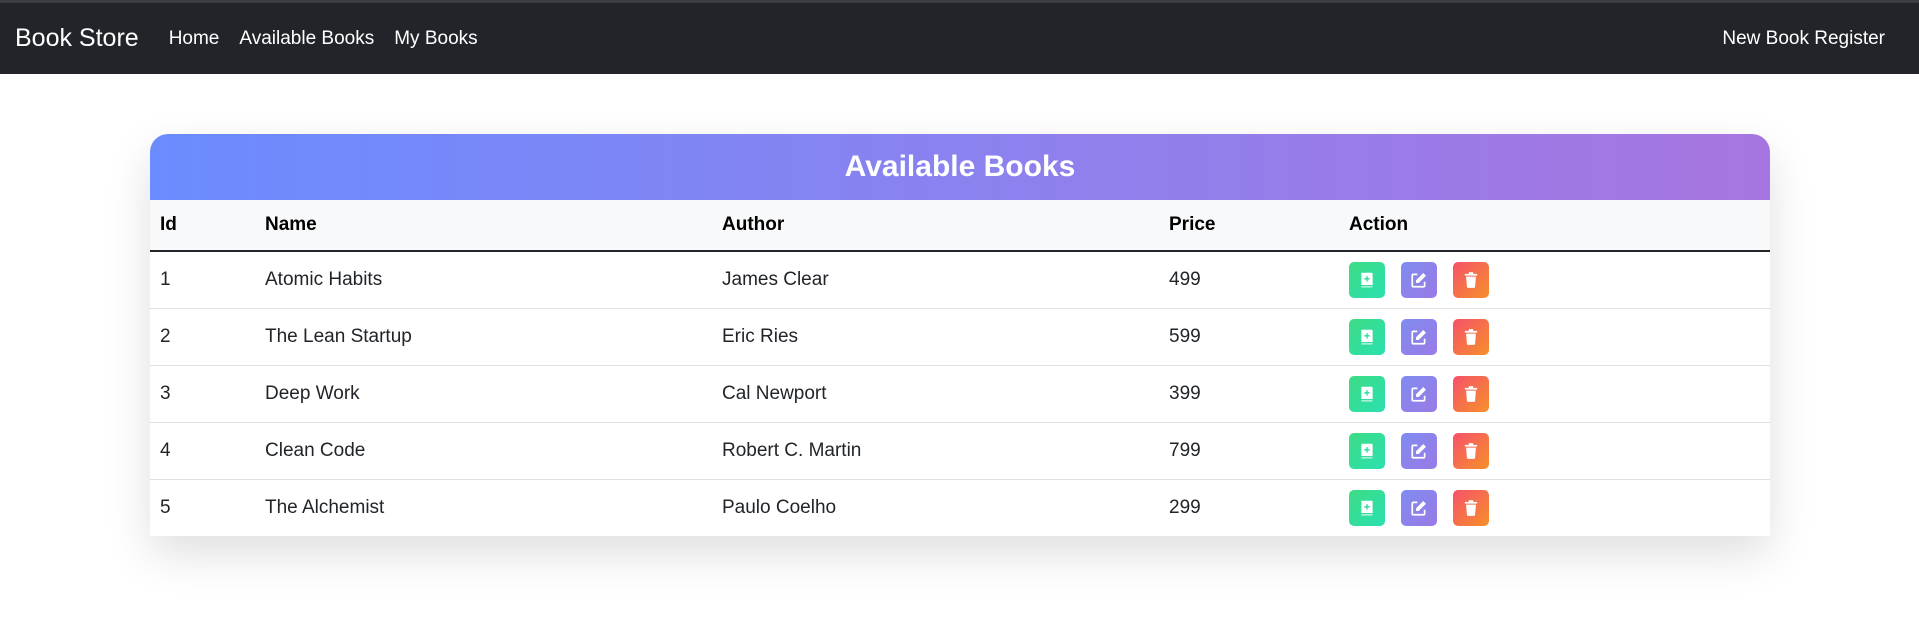 The width and height of the screenshot is (1919, 644). Describe the element at coordinates (774, 393) in the screenshot. I see `cell-author: Cal Newport` at that location.